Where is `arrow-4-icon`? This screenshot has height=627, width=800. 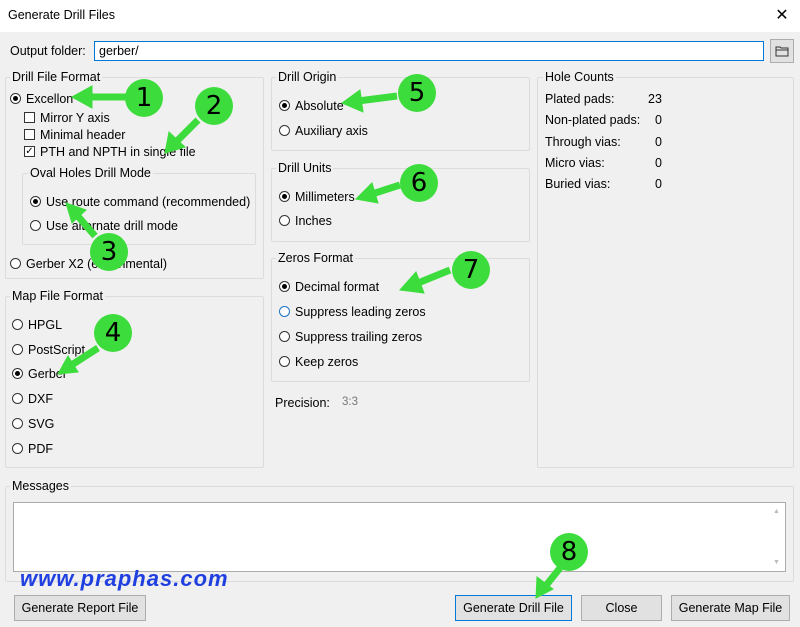 arrow-4-icon is located at coordinates (78, 360).